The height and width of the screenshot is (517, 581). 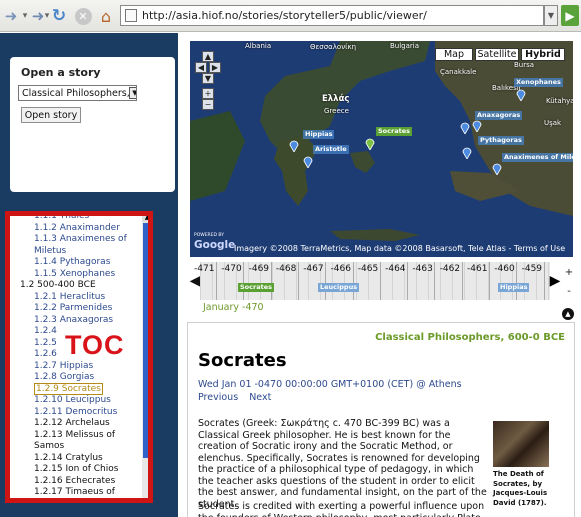 What do you see at coordinates (25, 16) in the screenshot?
I see `back-history-dropdown-icon: ▾` at bounding box center [25, 16].